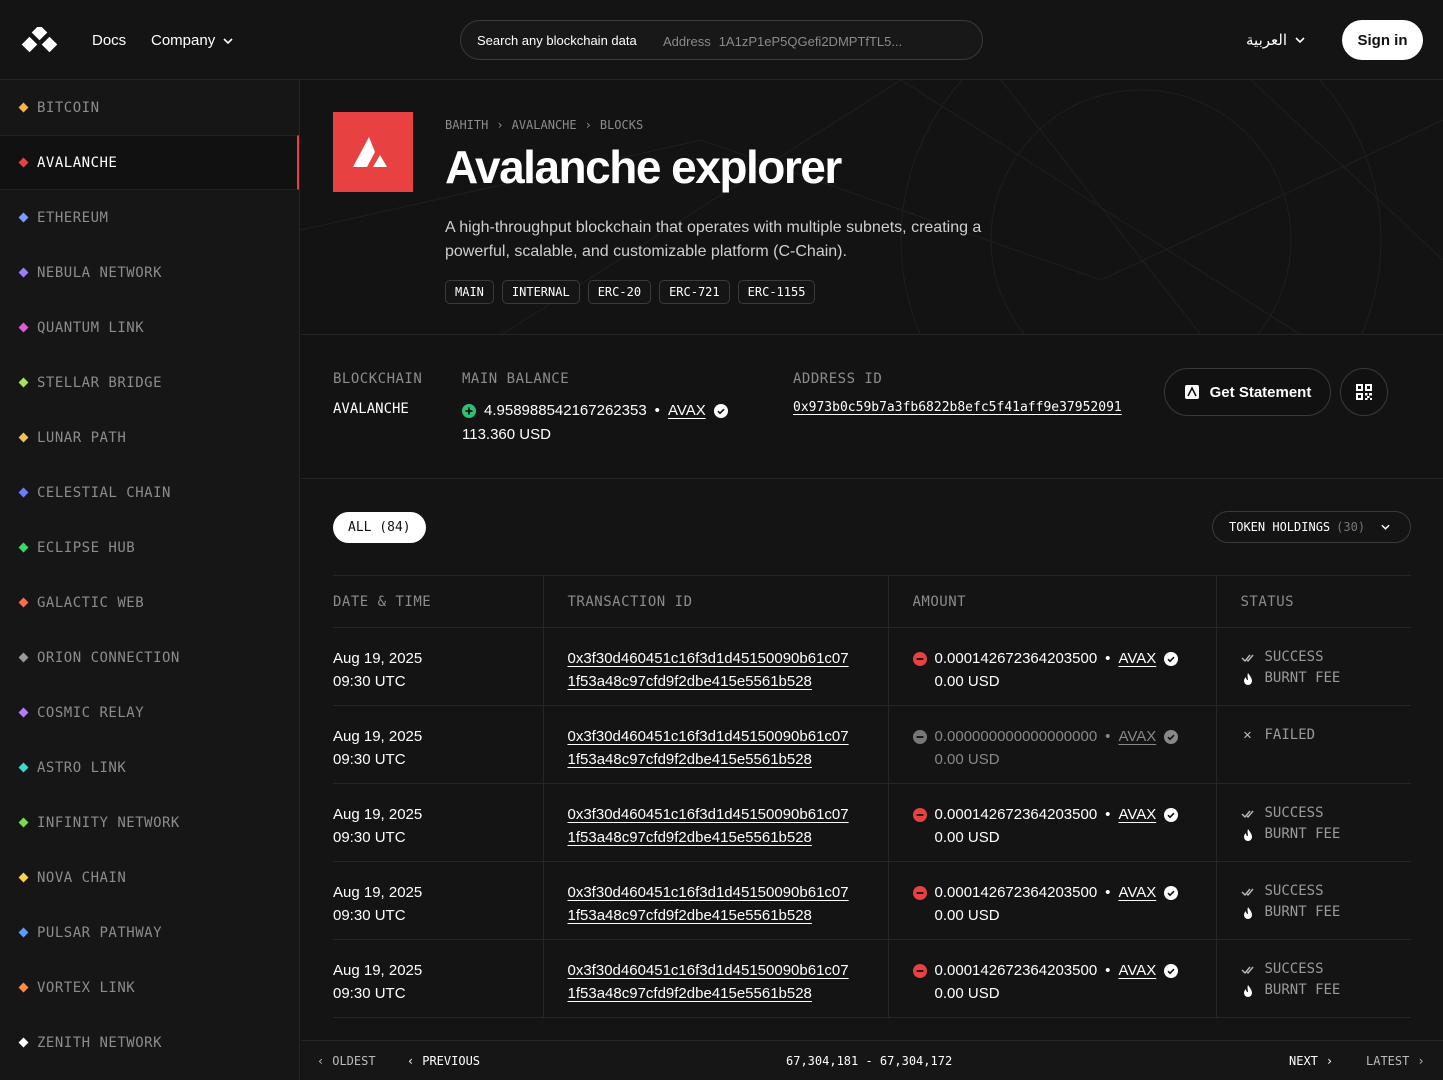  Describe the element at coordinates (149, 1042) in the screenshot. I see `sidebar-item-zenith-network: ZENITH NETWORK` at that location.